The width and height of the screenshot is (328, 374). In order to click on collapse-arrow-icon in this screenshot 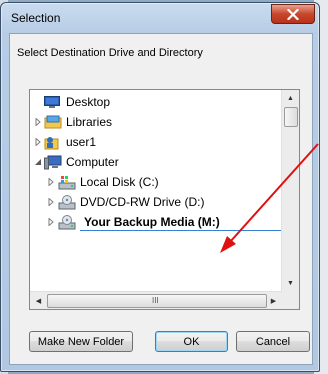, I will do `click(38, 162)`.